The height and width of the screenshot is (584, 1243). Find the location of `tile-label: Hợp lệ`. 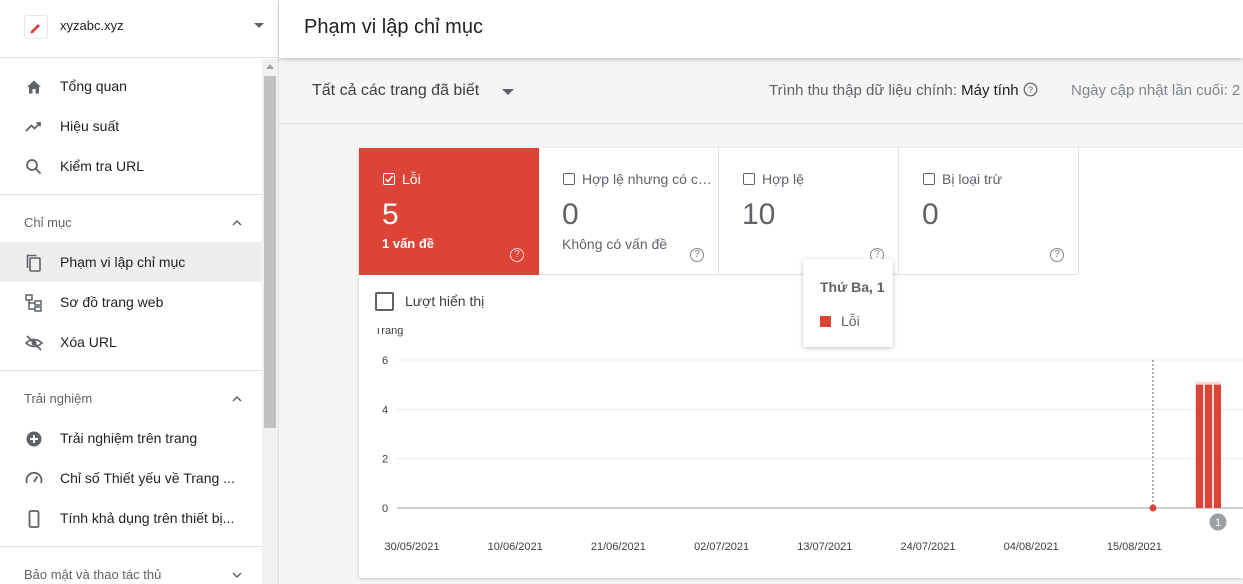

tile-label: Hợp lệ is located at coordinates (783, 179).